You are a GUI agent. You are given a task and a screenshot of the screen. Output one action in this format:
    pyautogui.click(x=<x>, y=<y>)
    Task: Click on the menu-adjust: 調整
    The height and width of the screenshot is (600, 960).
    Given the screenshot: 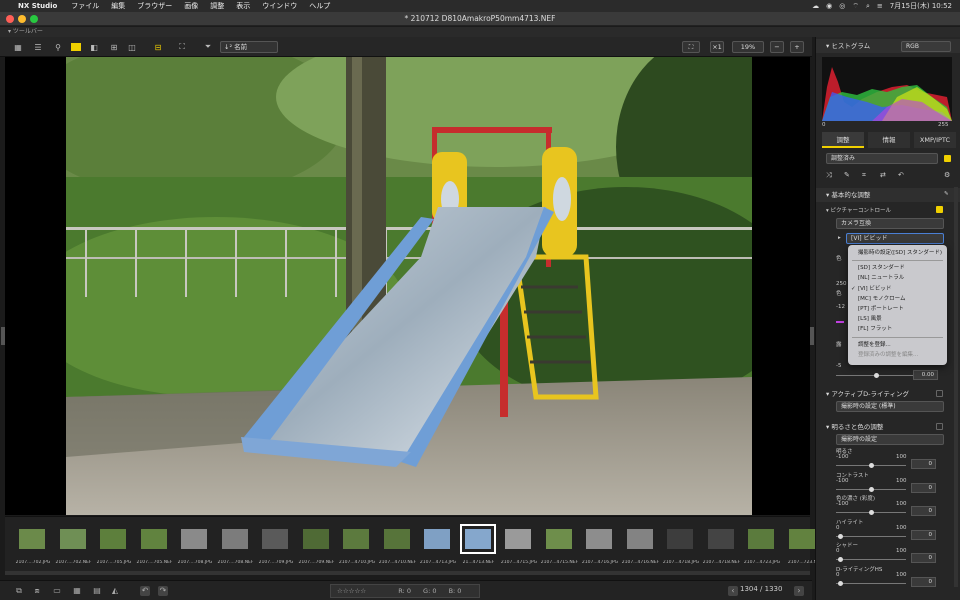 What is the action you would take?
    pyautogui.click(x=217, y=6)
    